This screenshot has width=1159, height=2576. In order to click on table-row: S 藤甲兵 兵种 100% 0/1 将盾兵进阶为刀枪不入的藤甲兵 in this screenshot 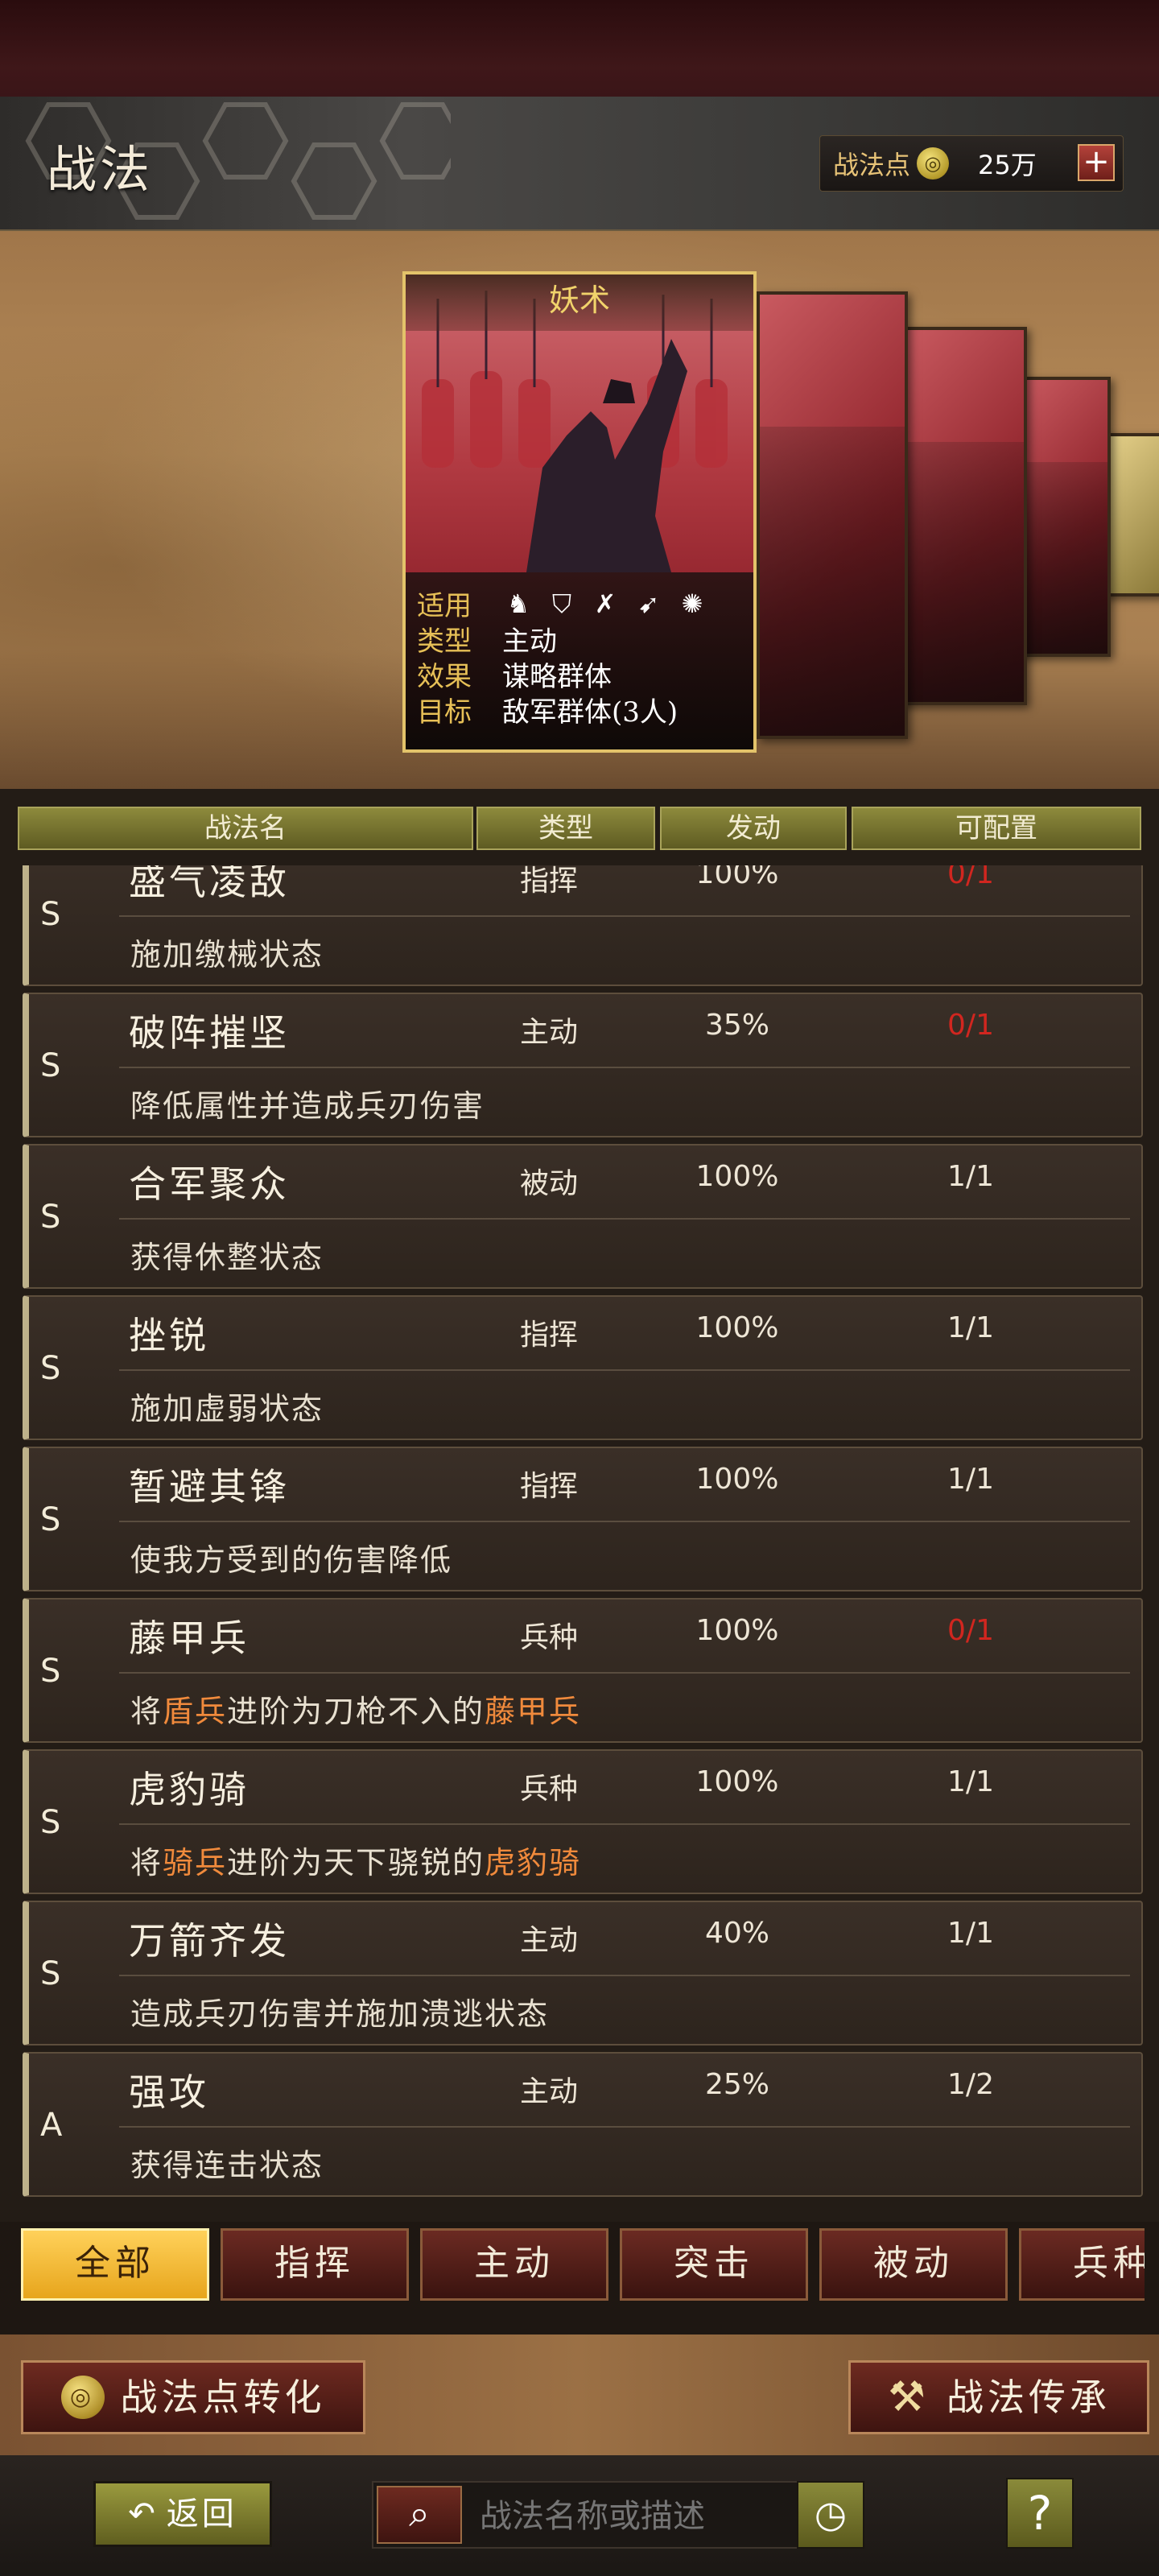, I will do `click(583, 1670)`.